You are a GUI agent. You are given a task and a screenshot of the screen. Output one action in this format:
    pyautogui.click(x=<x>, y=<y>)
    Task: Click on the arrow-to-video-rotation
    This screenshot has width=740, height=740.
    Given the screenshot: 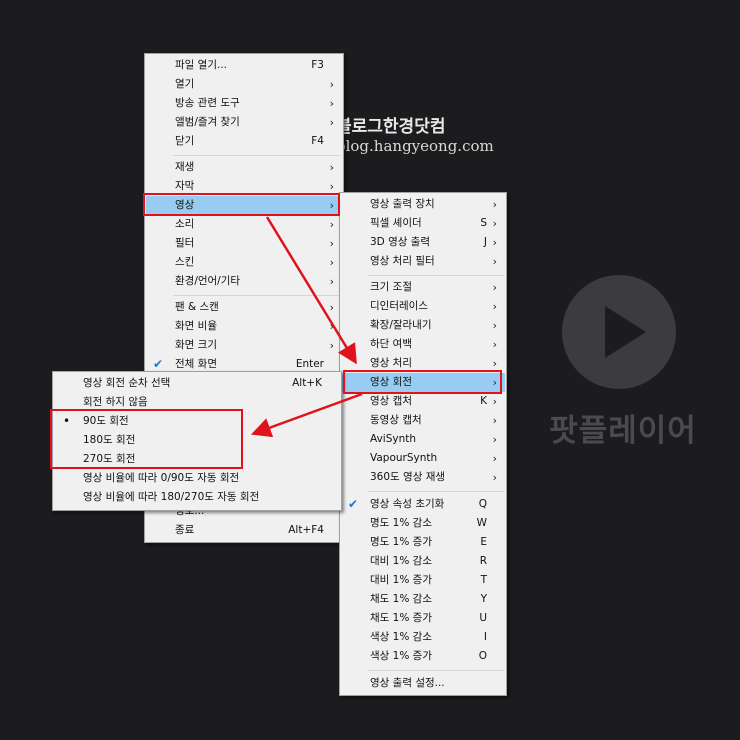 What is the action you would take?
    pyautogui.click(x=311, y=290)
    